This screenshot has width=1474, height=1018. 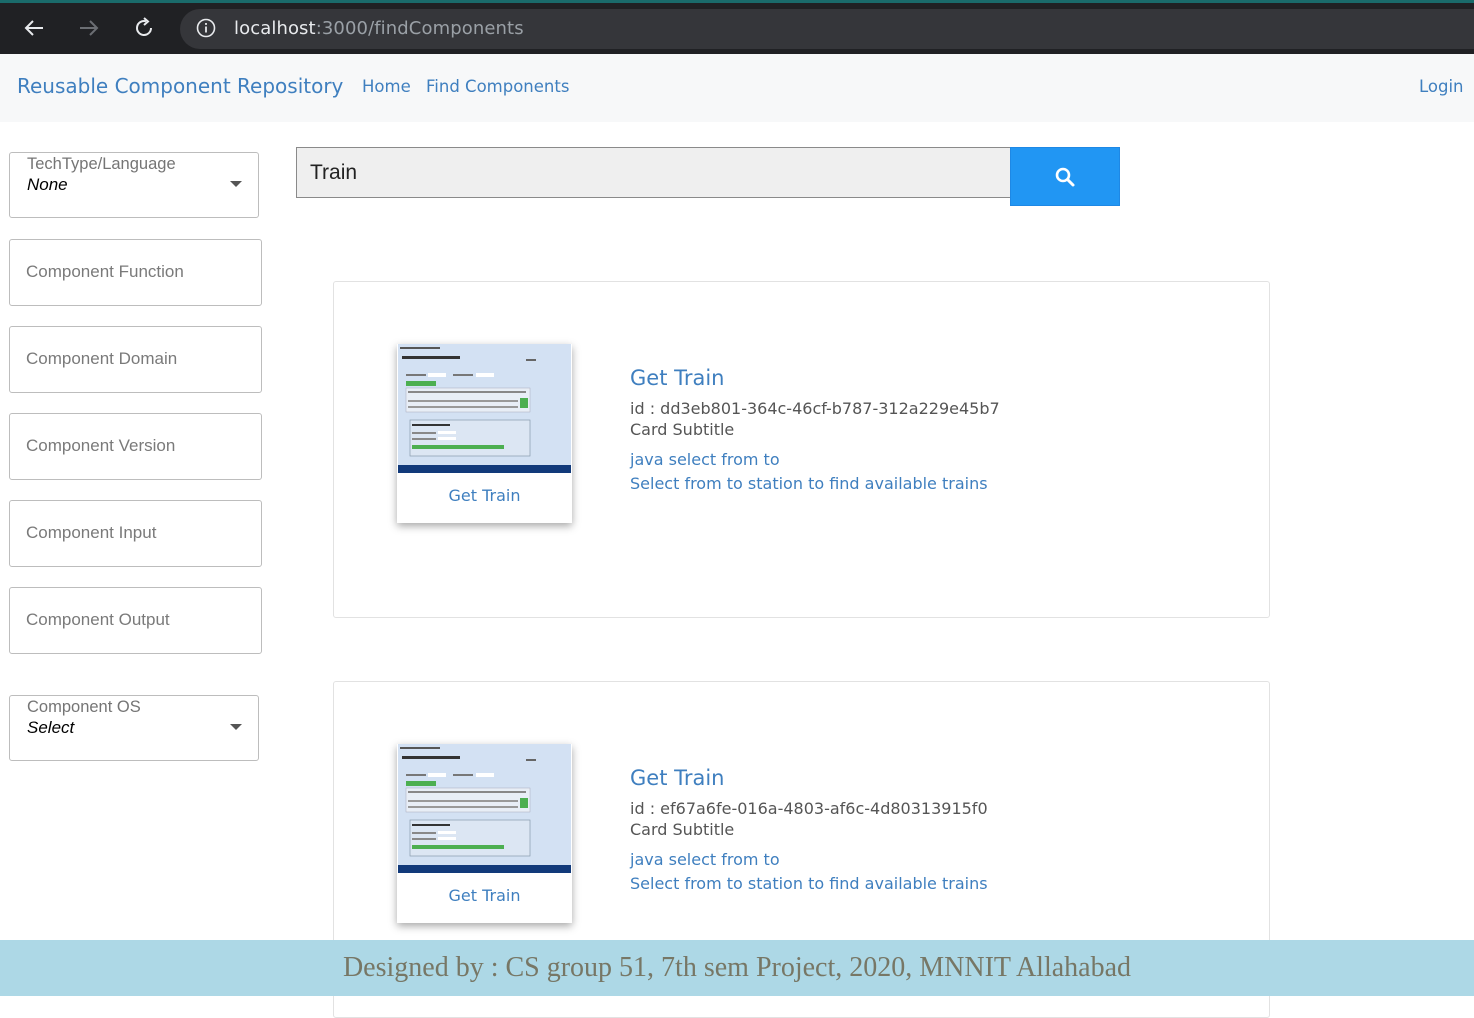 I want to click on component-os-select-value: Select, so click(x=51, y=727).